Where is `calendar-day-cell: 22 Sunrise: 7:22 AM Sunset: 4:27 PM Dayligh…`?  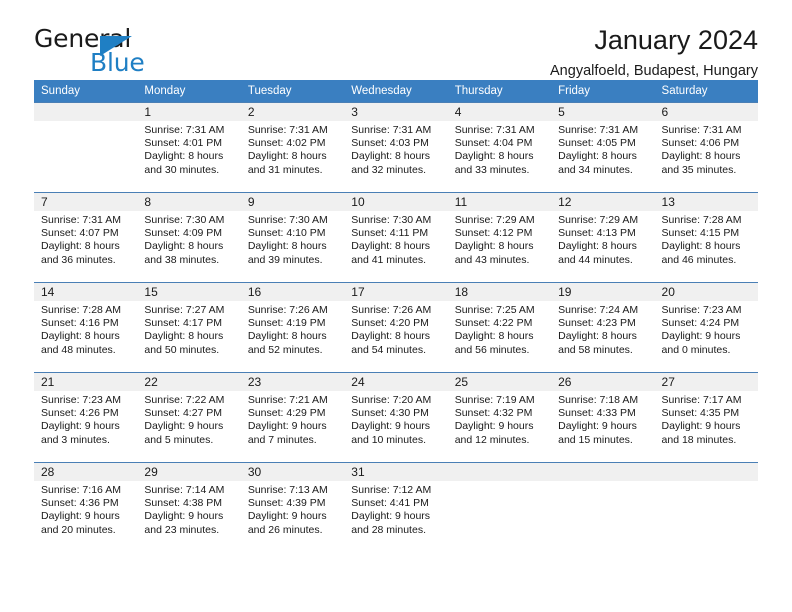
calendar-day-cell: 22 Sunrise: 7:22 AM Sunset: 4:27 PM Dayligh… is located at coordinates (189, 417).